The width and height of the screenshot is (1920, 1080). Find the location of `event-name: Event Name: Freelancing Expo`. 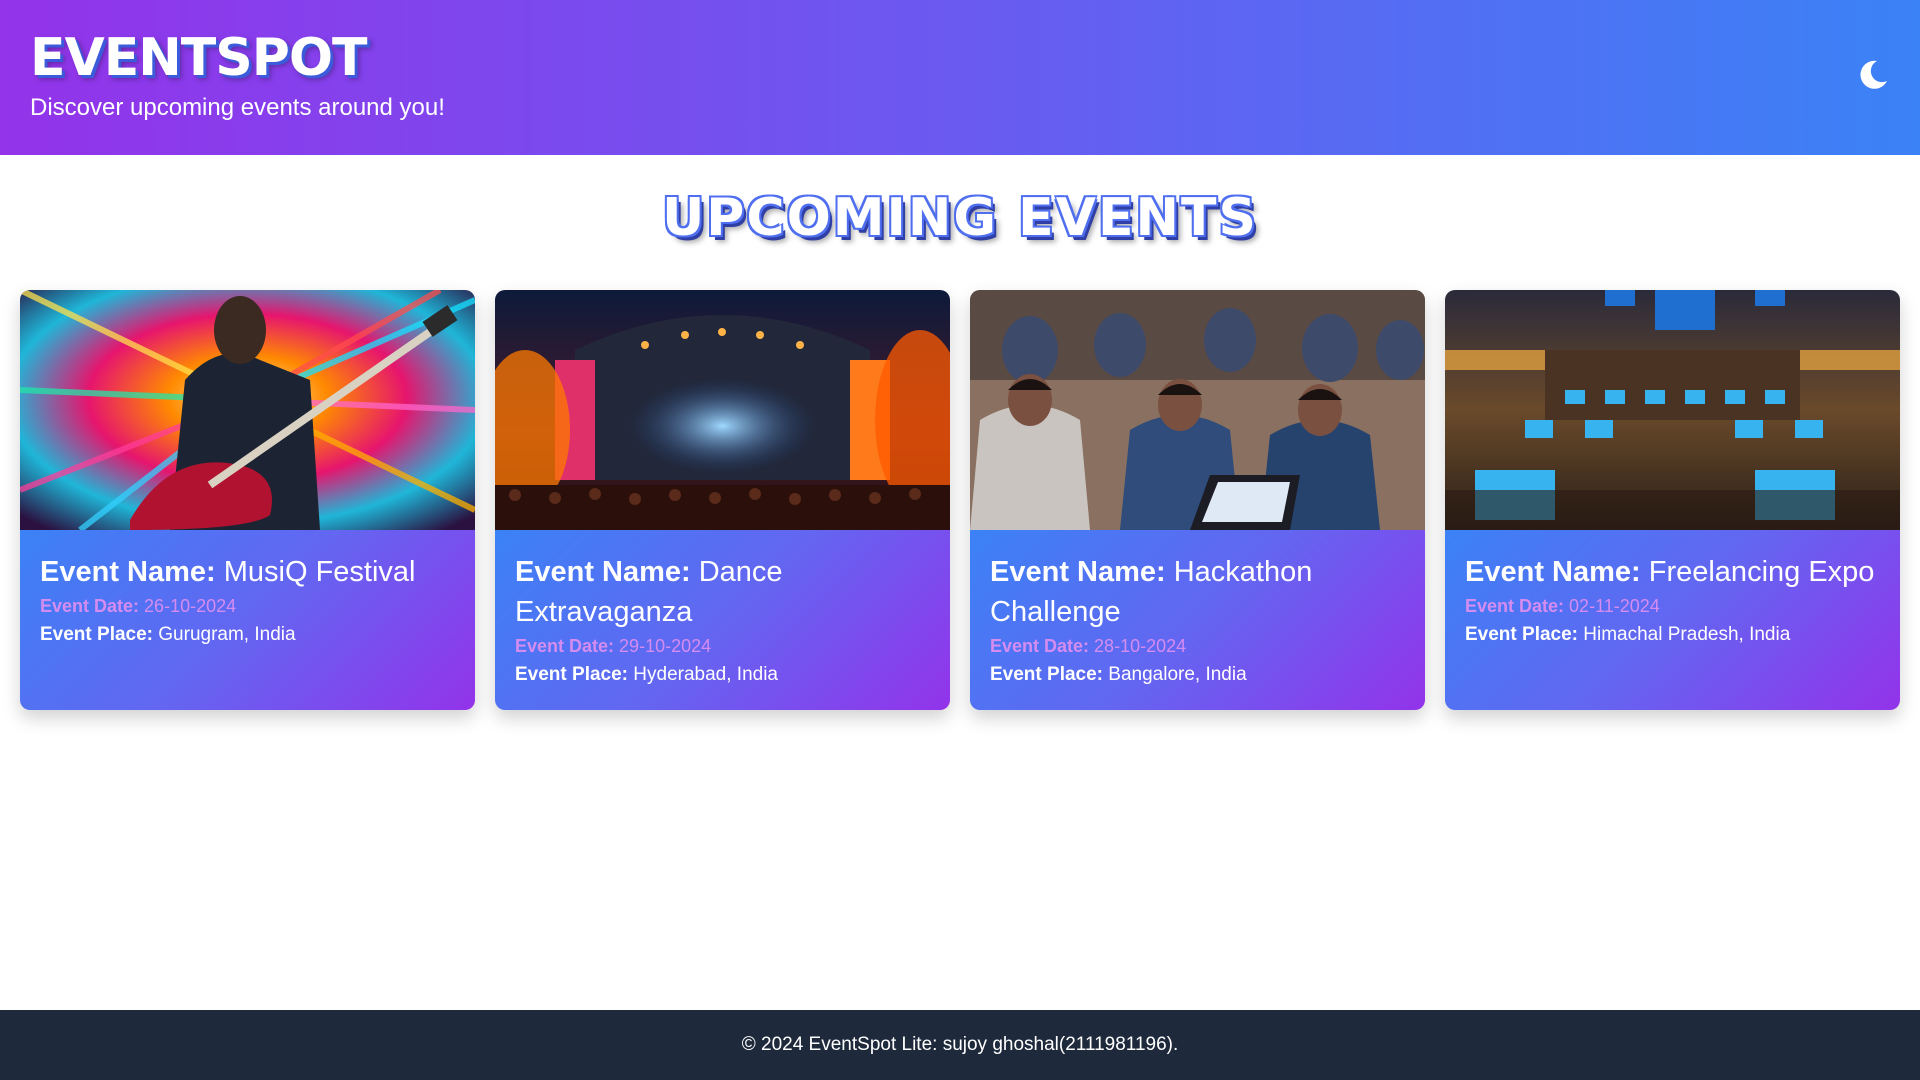

event-name: Event Name: Freelancing Expo is located at coordinates (1672, 572).